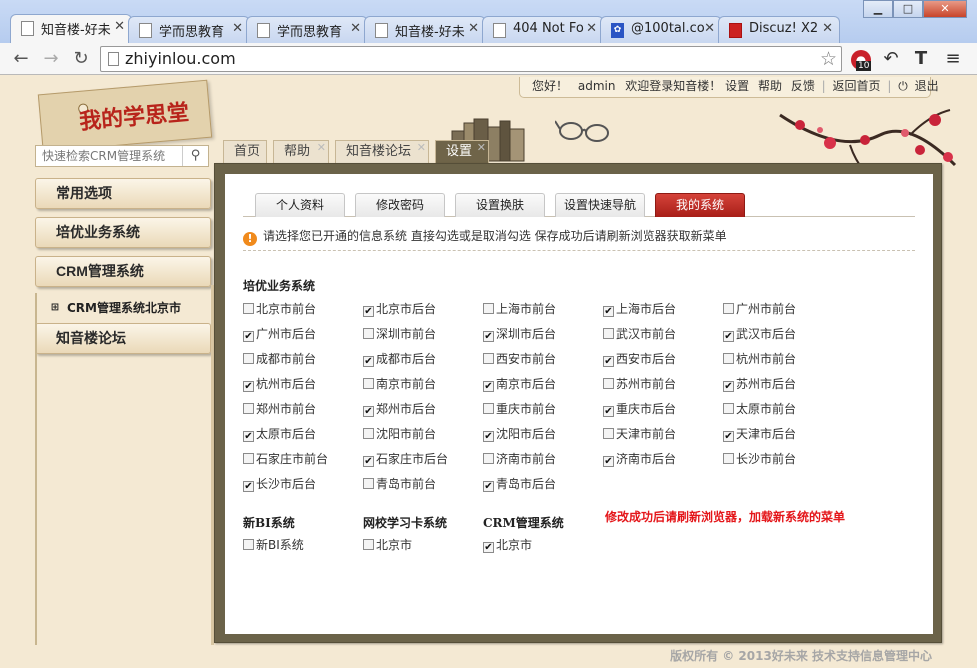 The height and width of the screenshot is (668, 977). What do you see at coordinates (543, 29) in the screenshot?
I see `browser-tab-5: 404 Not Fo ✕` at bounding box center [543, 29].